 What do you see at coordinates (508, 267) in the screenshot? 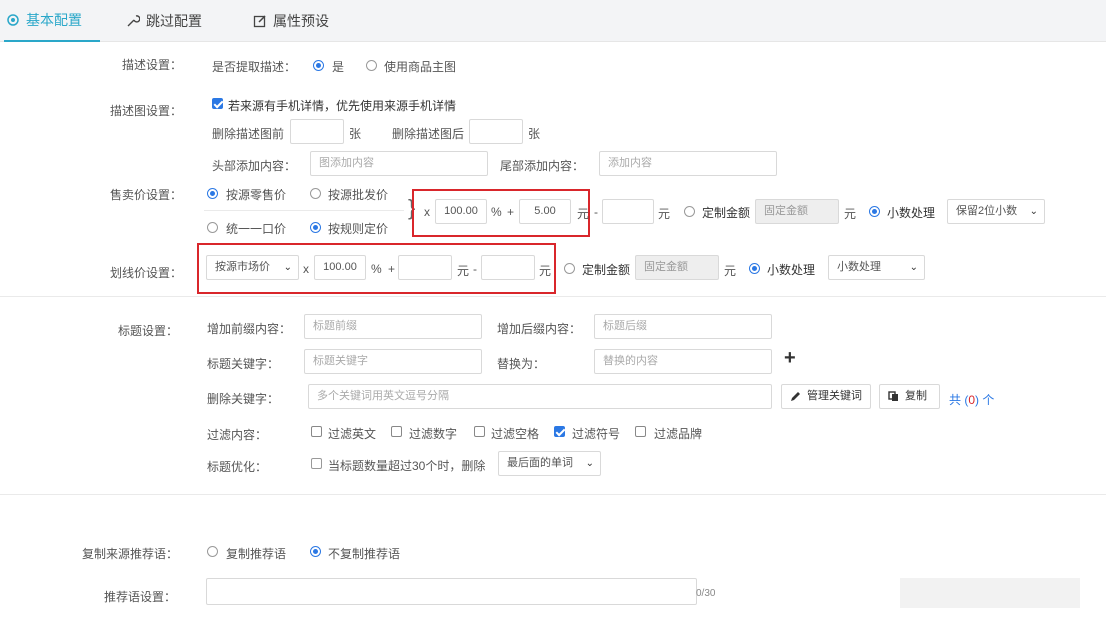
I see `drop-price-subtract-input` at bounding box center [508, 267].